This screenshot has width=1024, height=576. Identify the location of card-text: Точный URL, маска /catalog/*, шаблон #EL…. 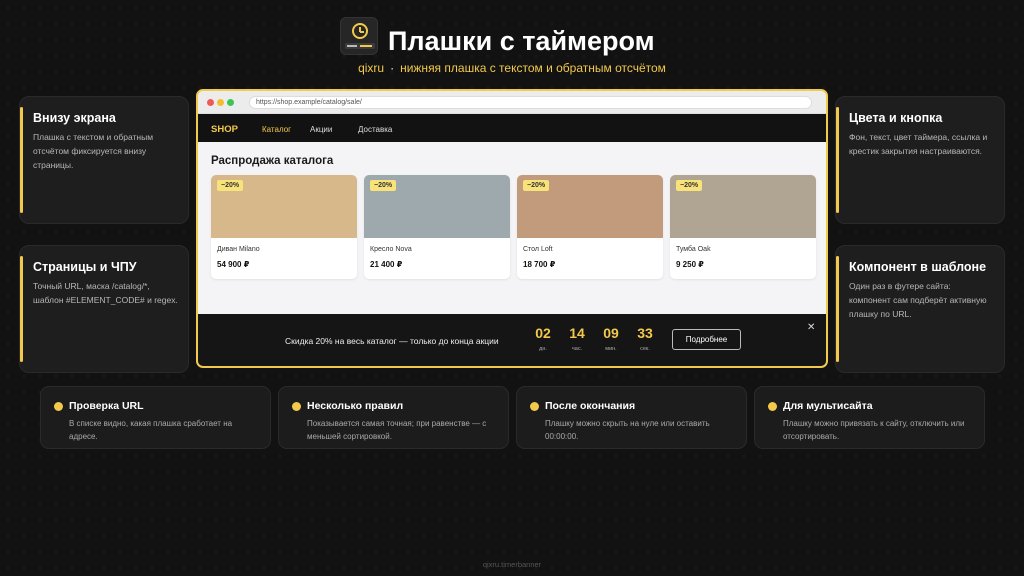
(105, 293).